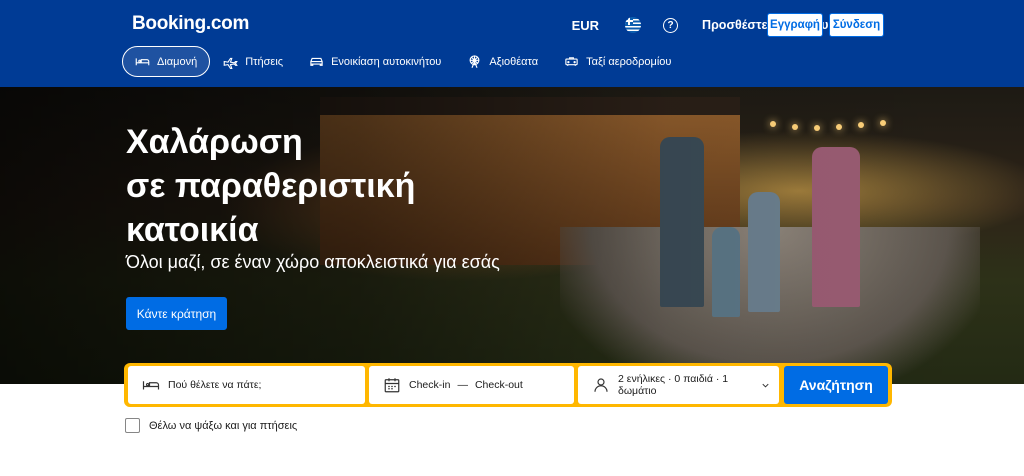 Image resolution: width=1024 pixels, height=476 pixels. What do you see at coordinates (633, 25) in the screenshot?
I see `greece-flag-icon` at bounding box center [633, 25].